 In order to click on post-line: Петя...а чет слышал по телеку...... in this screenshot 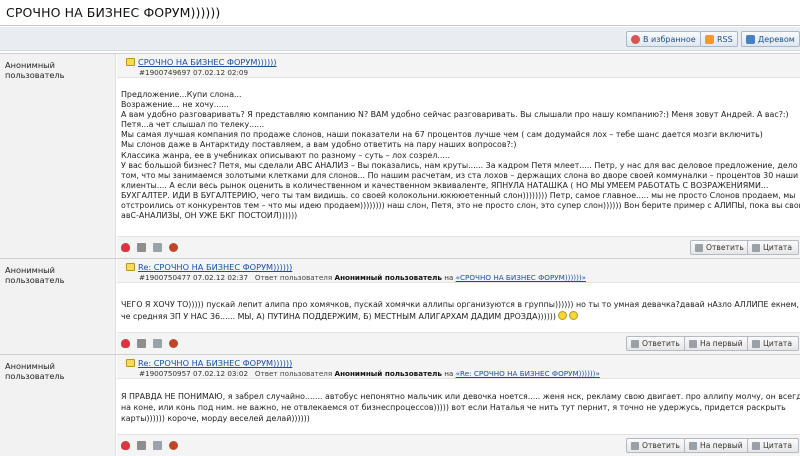, I will do `click(193, 125)`.